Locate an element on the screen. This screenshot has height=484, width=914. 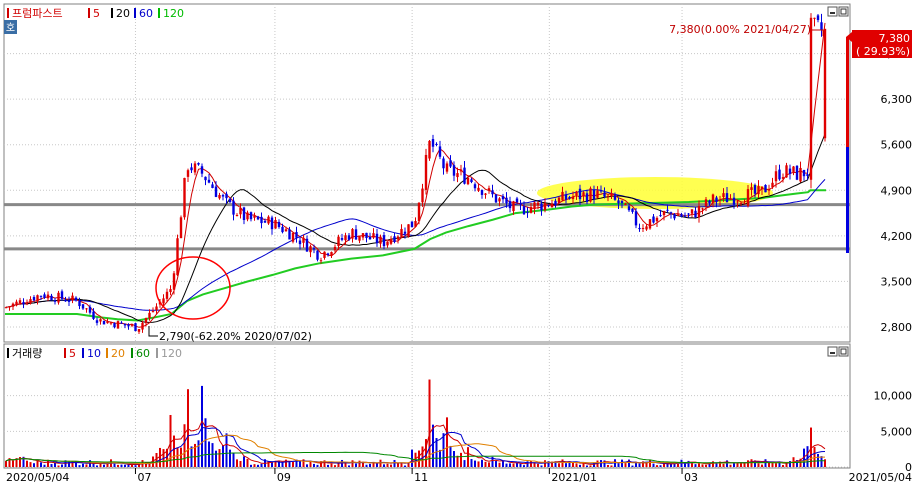
legend-stock-name: 프럼파스트 is located at coordinates (37, 13).